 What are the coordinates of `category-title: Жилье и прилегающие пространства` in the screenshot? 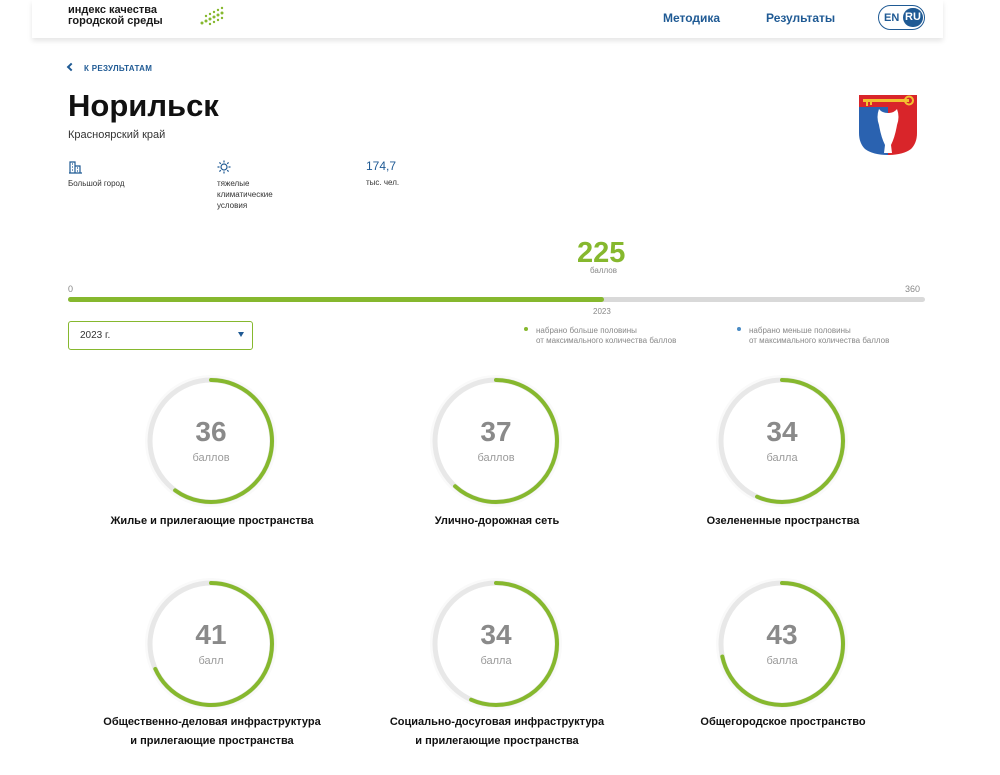 It's located at (212, 521).